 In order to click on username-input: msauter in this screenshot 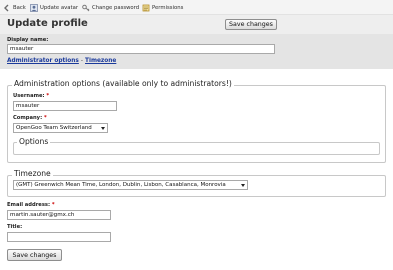, I will do `click(65, 106)`.